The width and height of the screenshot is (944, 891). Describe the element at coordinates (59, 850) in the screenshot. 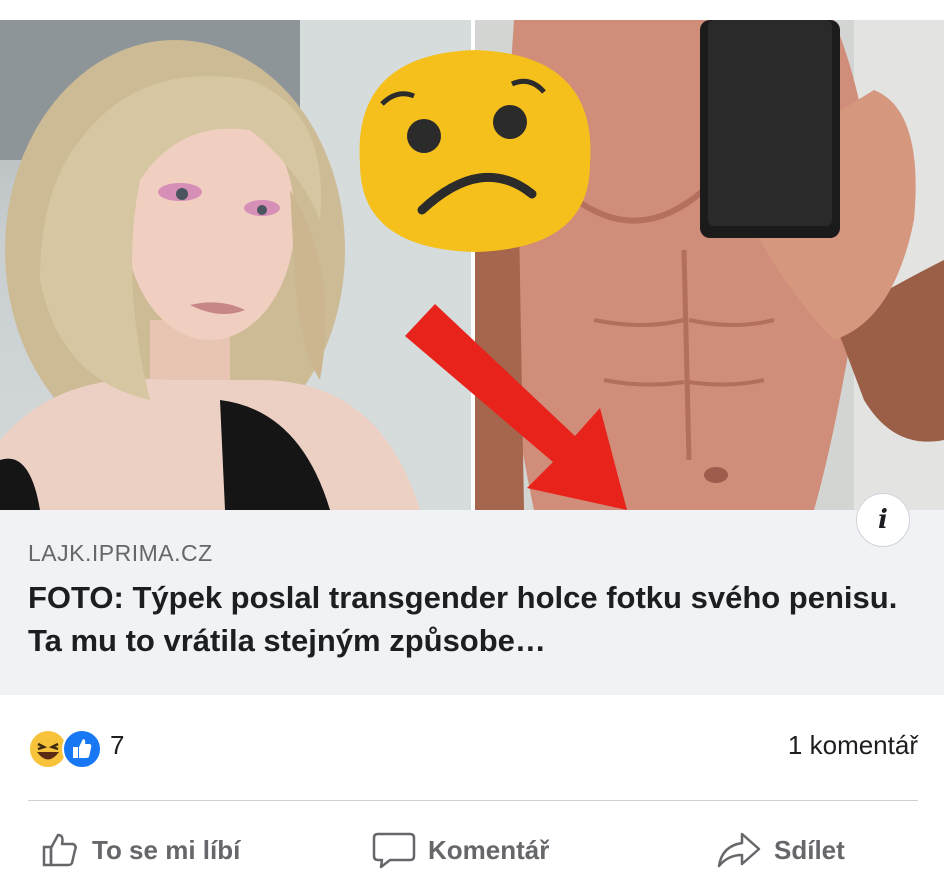

I see `thumbs-up-icon` at that location.